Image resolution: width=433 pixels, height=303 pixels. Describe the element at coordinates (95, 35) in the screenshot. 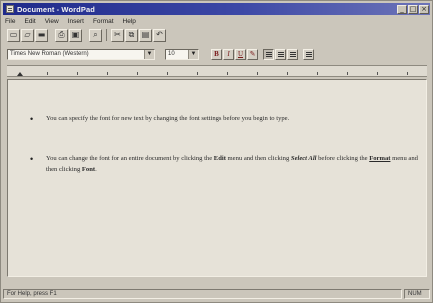

I see `find-icon: ⌕` at that location.